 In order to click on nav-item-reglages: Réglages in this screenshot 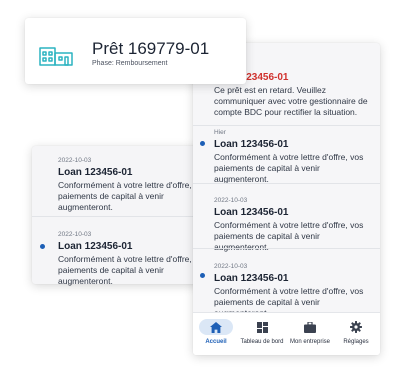, I will do `click(356, 332)`.